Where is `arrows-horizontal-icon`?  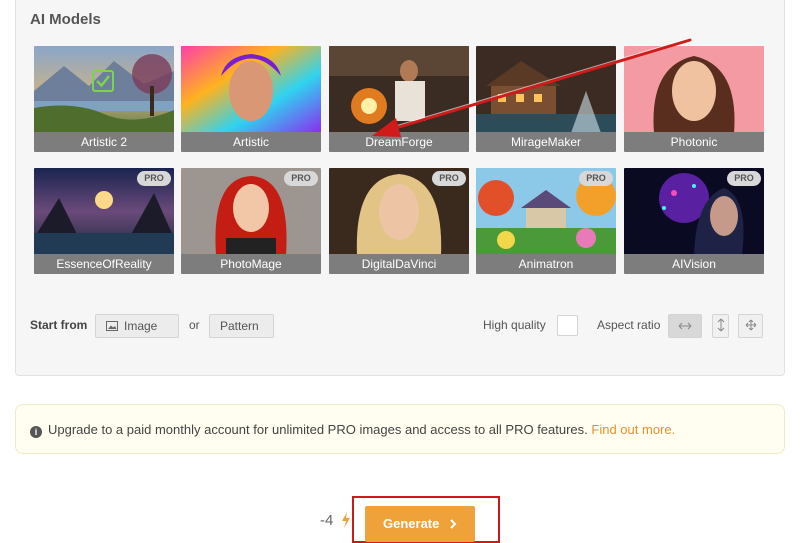 arrows-horizontal-icon is located at coordinates (685, 326).